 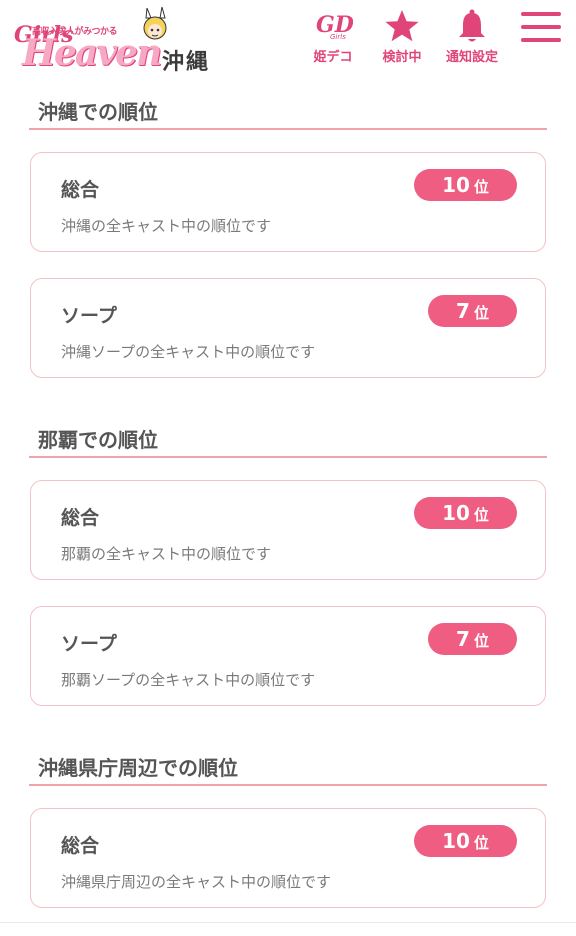 What do you see at coordinates (196, 882) in the screenshot?
I see `ranking-description: 沖縄県庁周辺の全キャスト中の順位です` at bounding box center [196, 882].